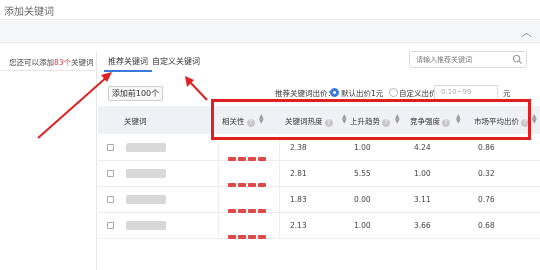 The image size is (540, 270). I want to click on avg-bid-value: 0.86, so click(486, 147).